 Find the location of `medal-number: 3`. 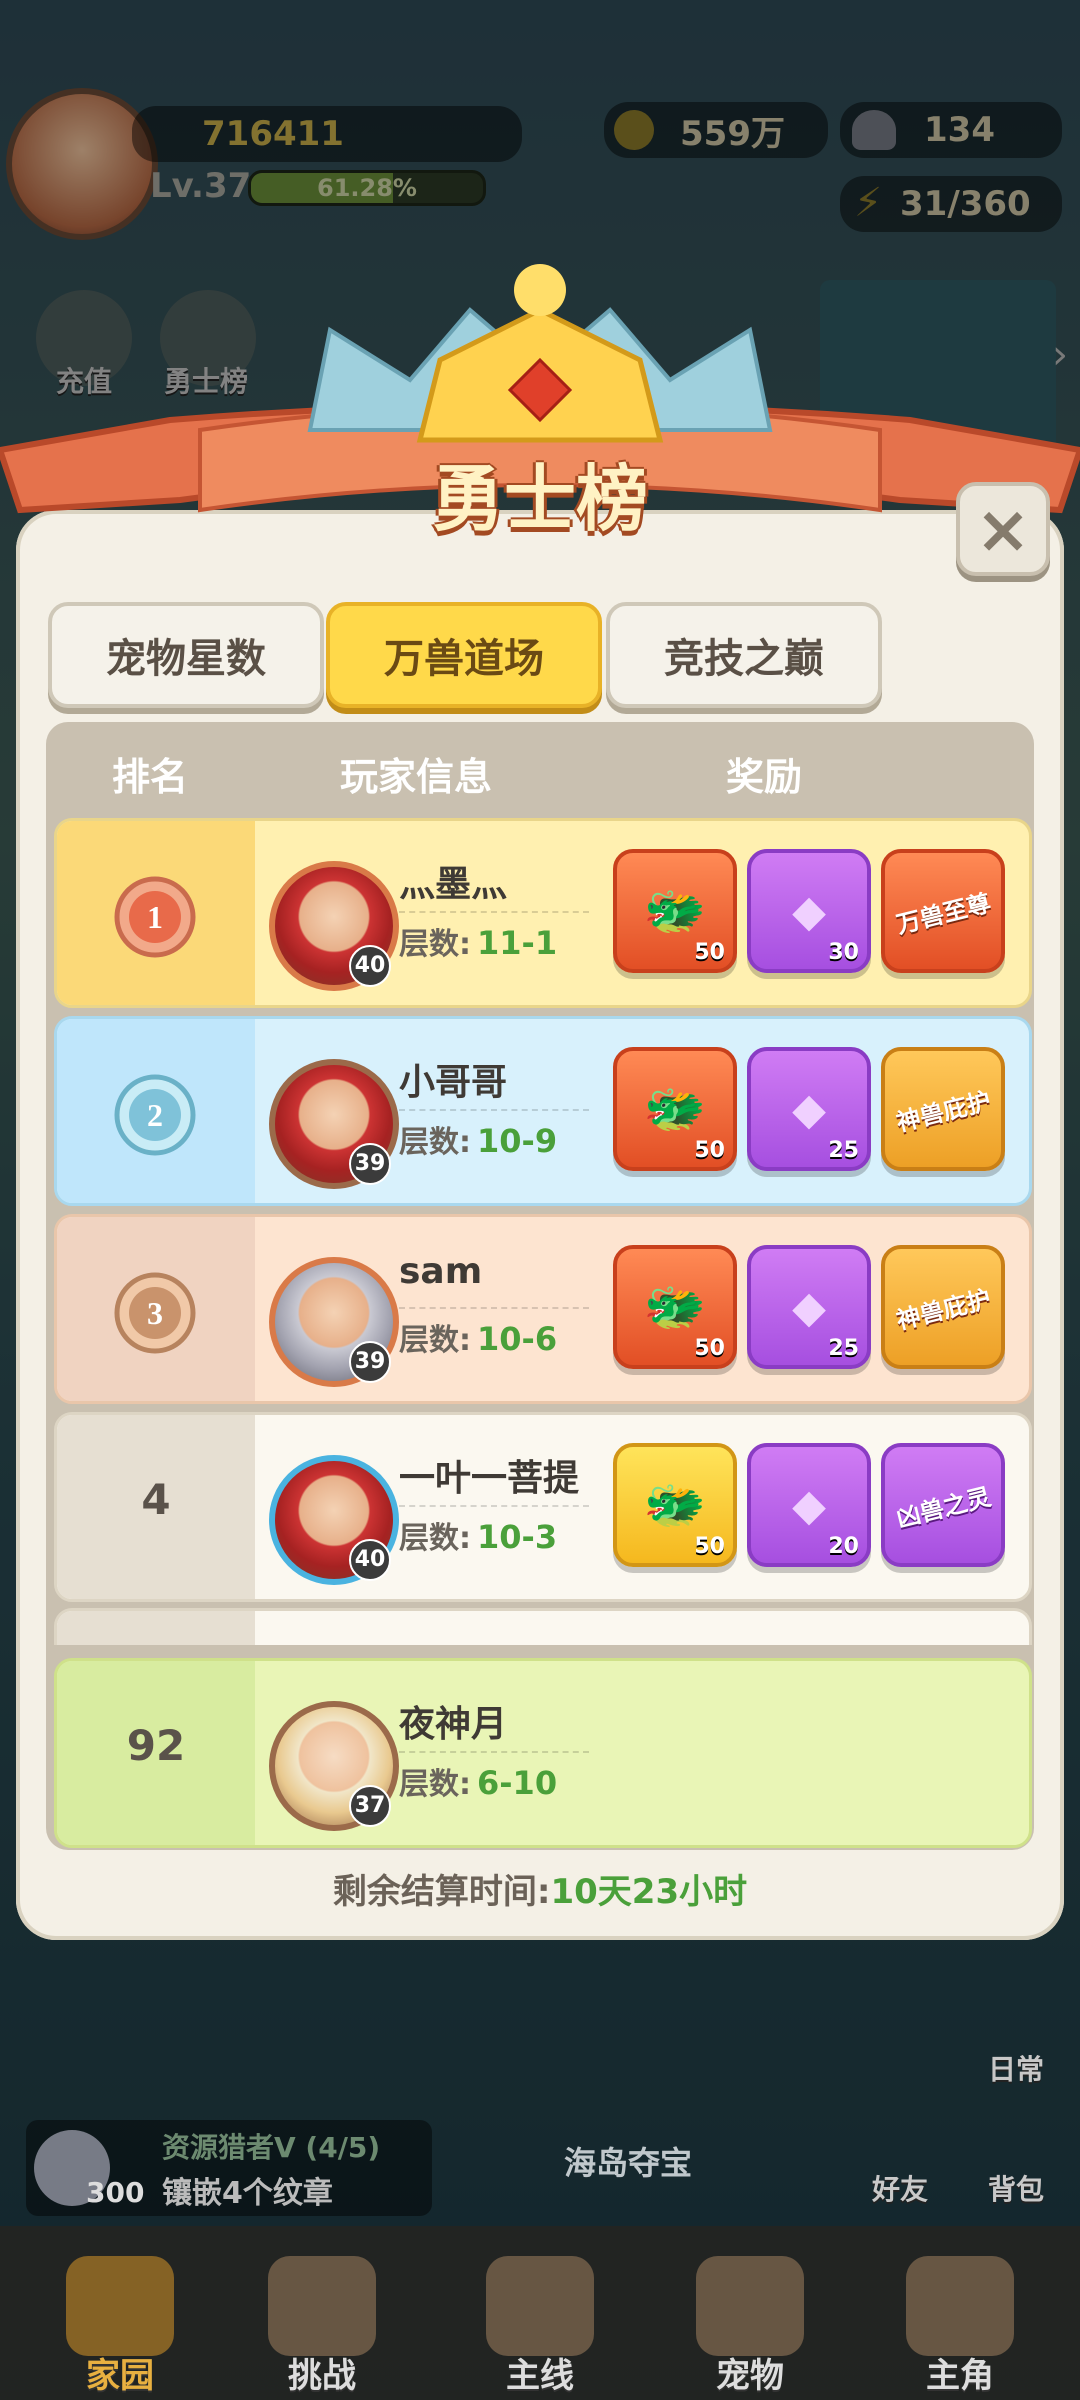

medal-number: 3 is located at coordinates (155, 1313).